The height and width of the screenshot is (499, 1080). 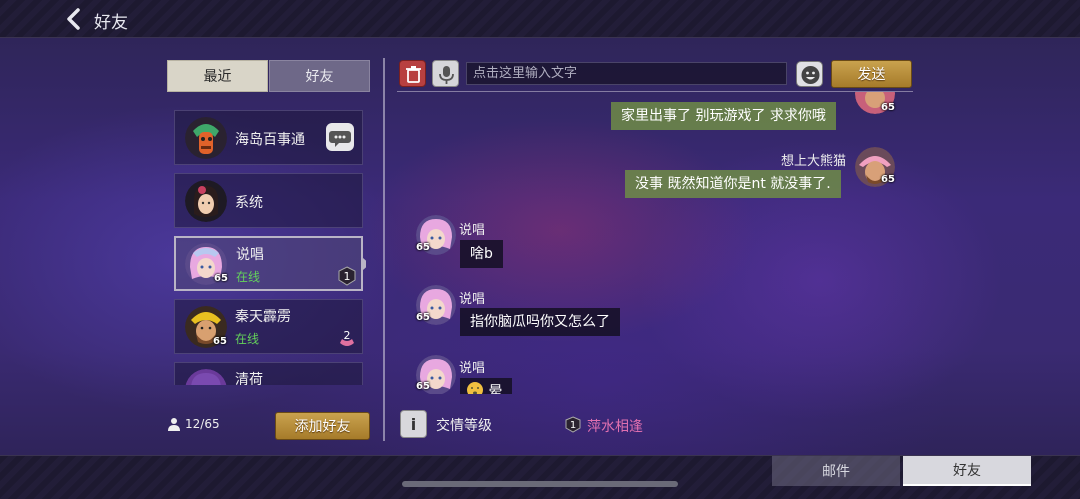 I want to click on smiley-icon, so click(x=810, y=75).